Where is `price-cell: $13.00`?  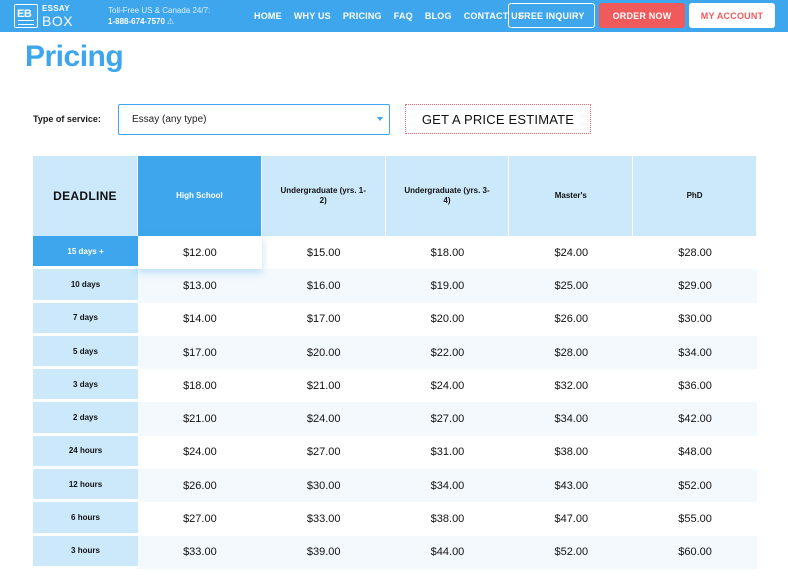 price-cell: $13.00 is located at coordinates (200, 286).